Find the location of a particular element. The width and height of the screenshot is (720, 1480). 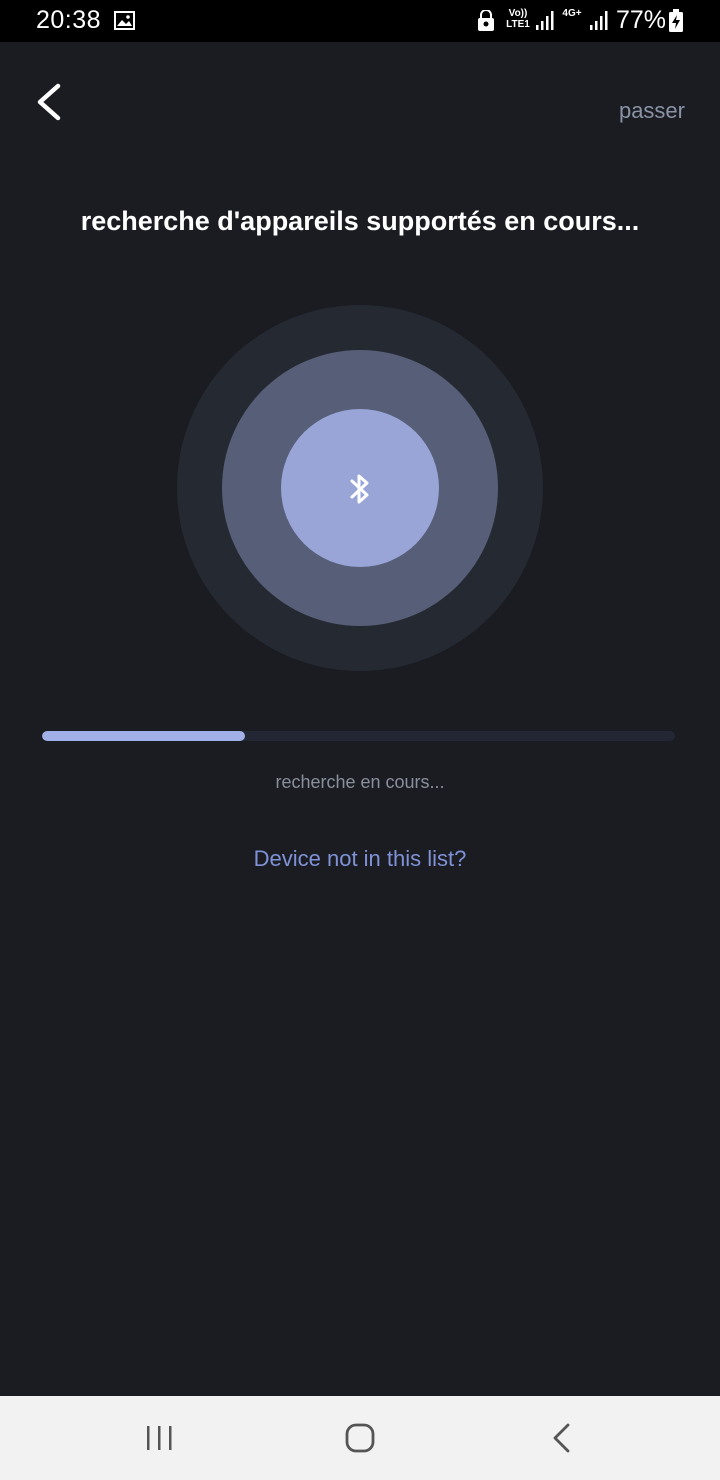

nav-back-button is located at coordinates (562, 1438).